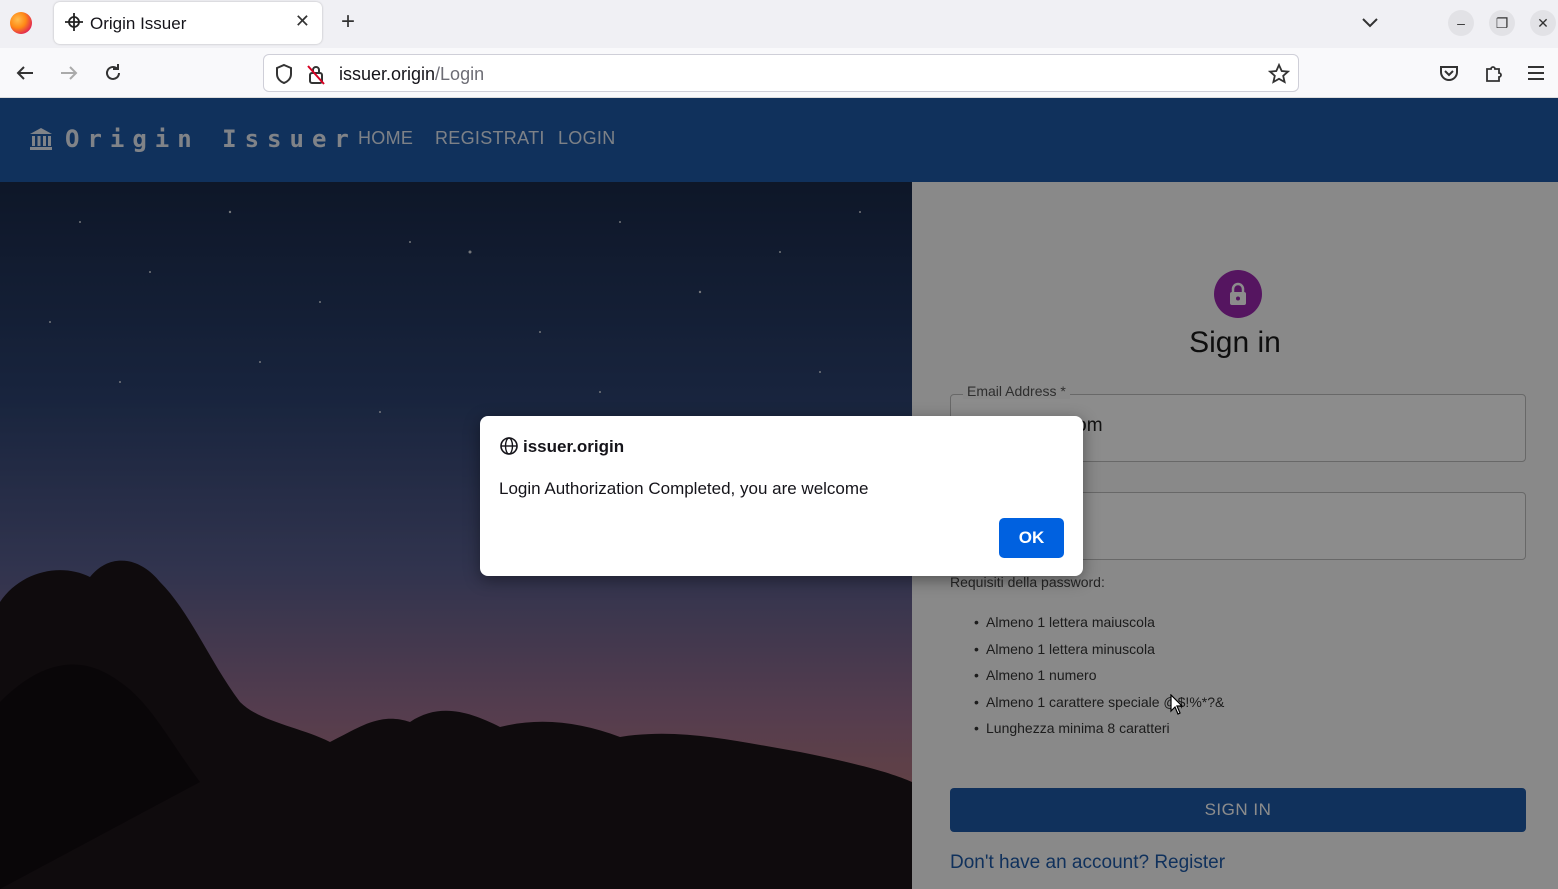 The width and height of the screenshot is (1558, 889). I want to click on new-tab-button: +, so click(348, 22).